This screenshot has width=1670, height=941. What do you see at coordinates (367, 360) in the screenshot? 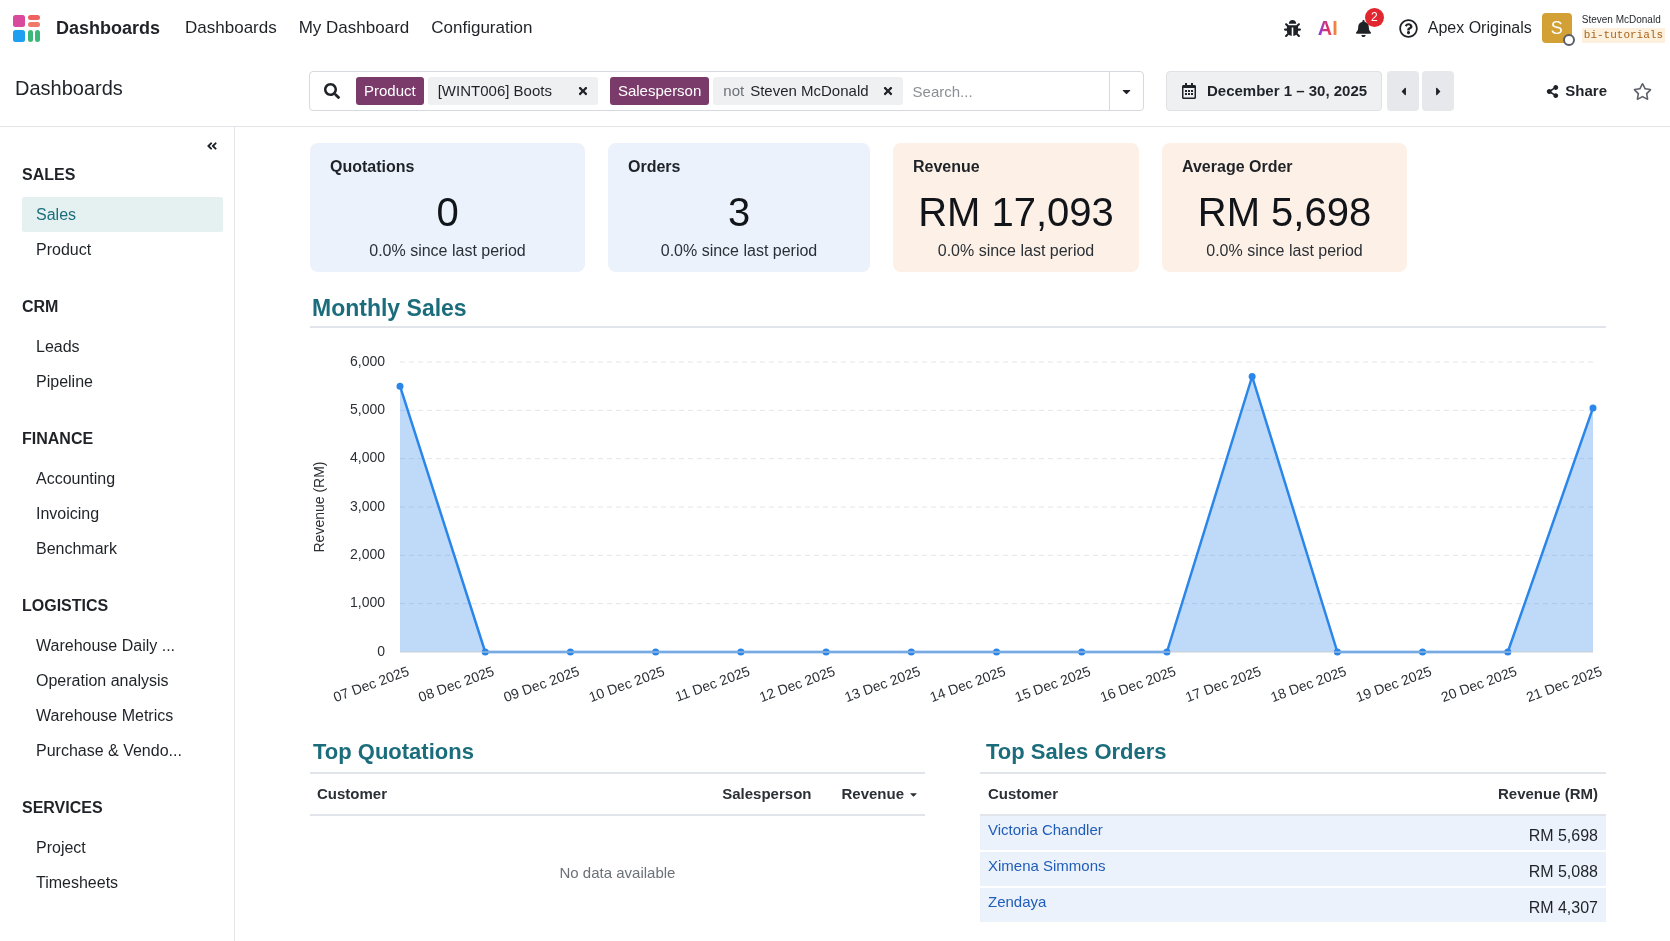
I see `axis-tick-label: 6,000` at bounding box center [367, 360].